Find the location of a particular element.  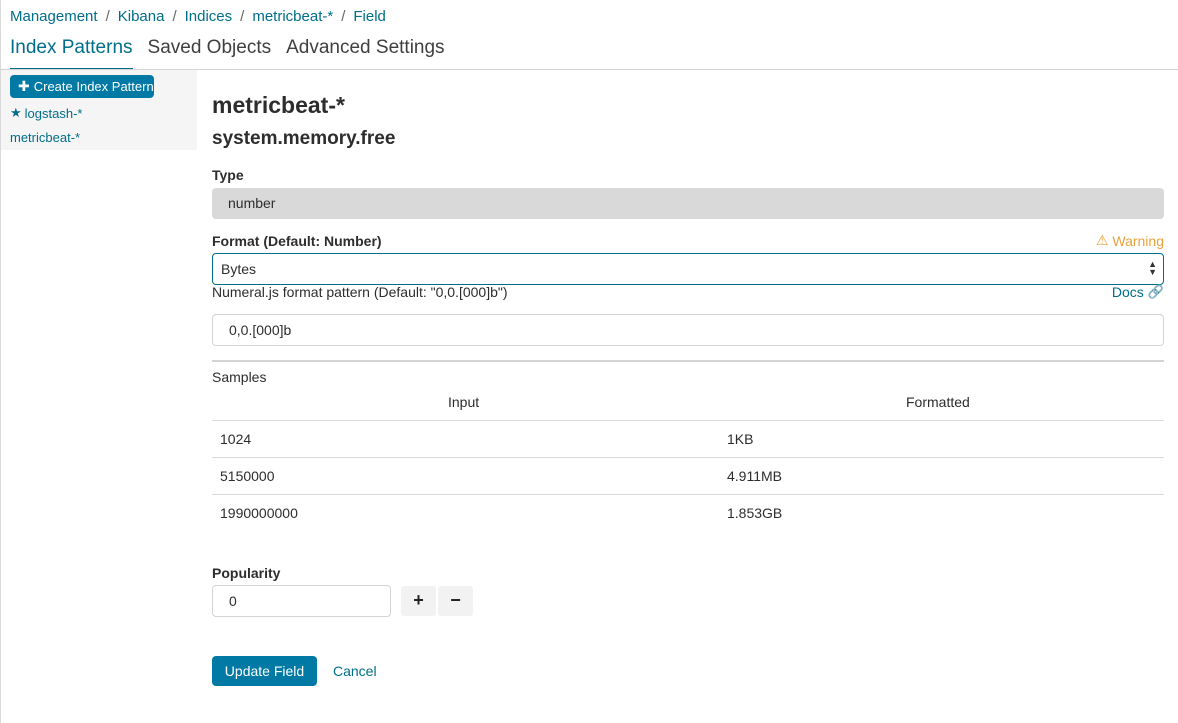

table-cell-formatted: 1.853GB is located at coordinates (755, 513).